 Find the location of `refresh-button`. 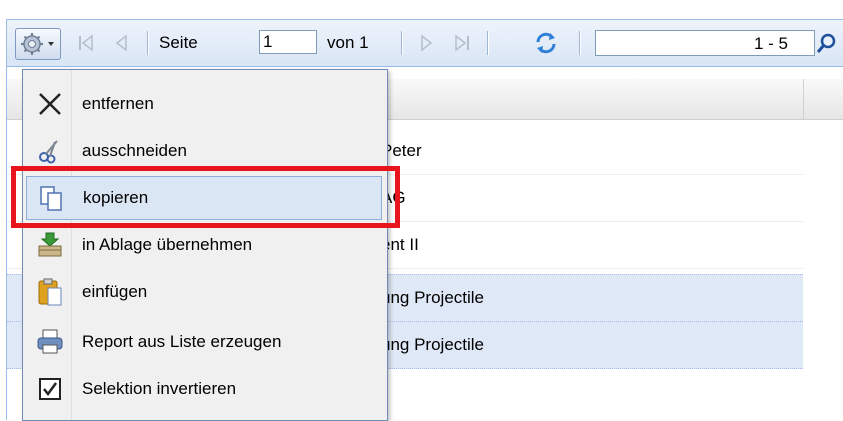

refresh-button is located at coordinates (546, 43).